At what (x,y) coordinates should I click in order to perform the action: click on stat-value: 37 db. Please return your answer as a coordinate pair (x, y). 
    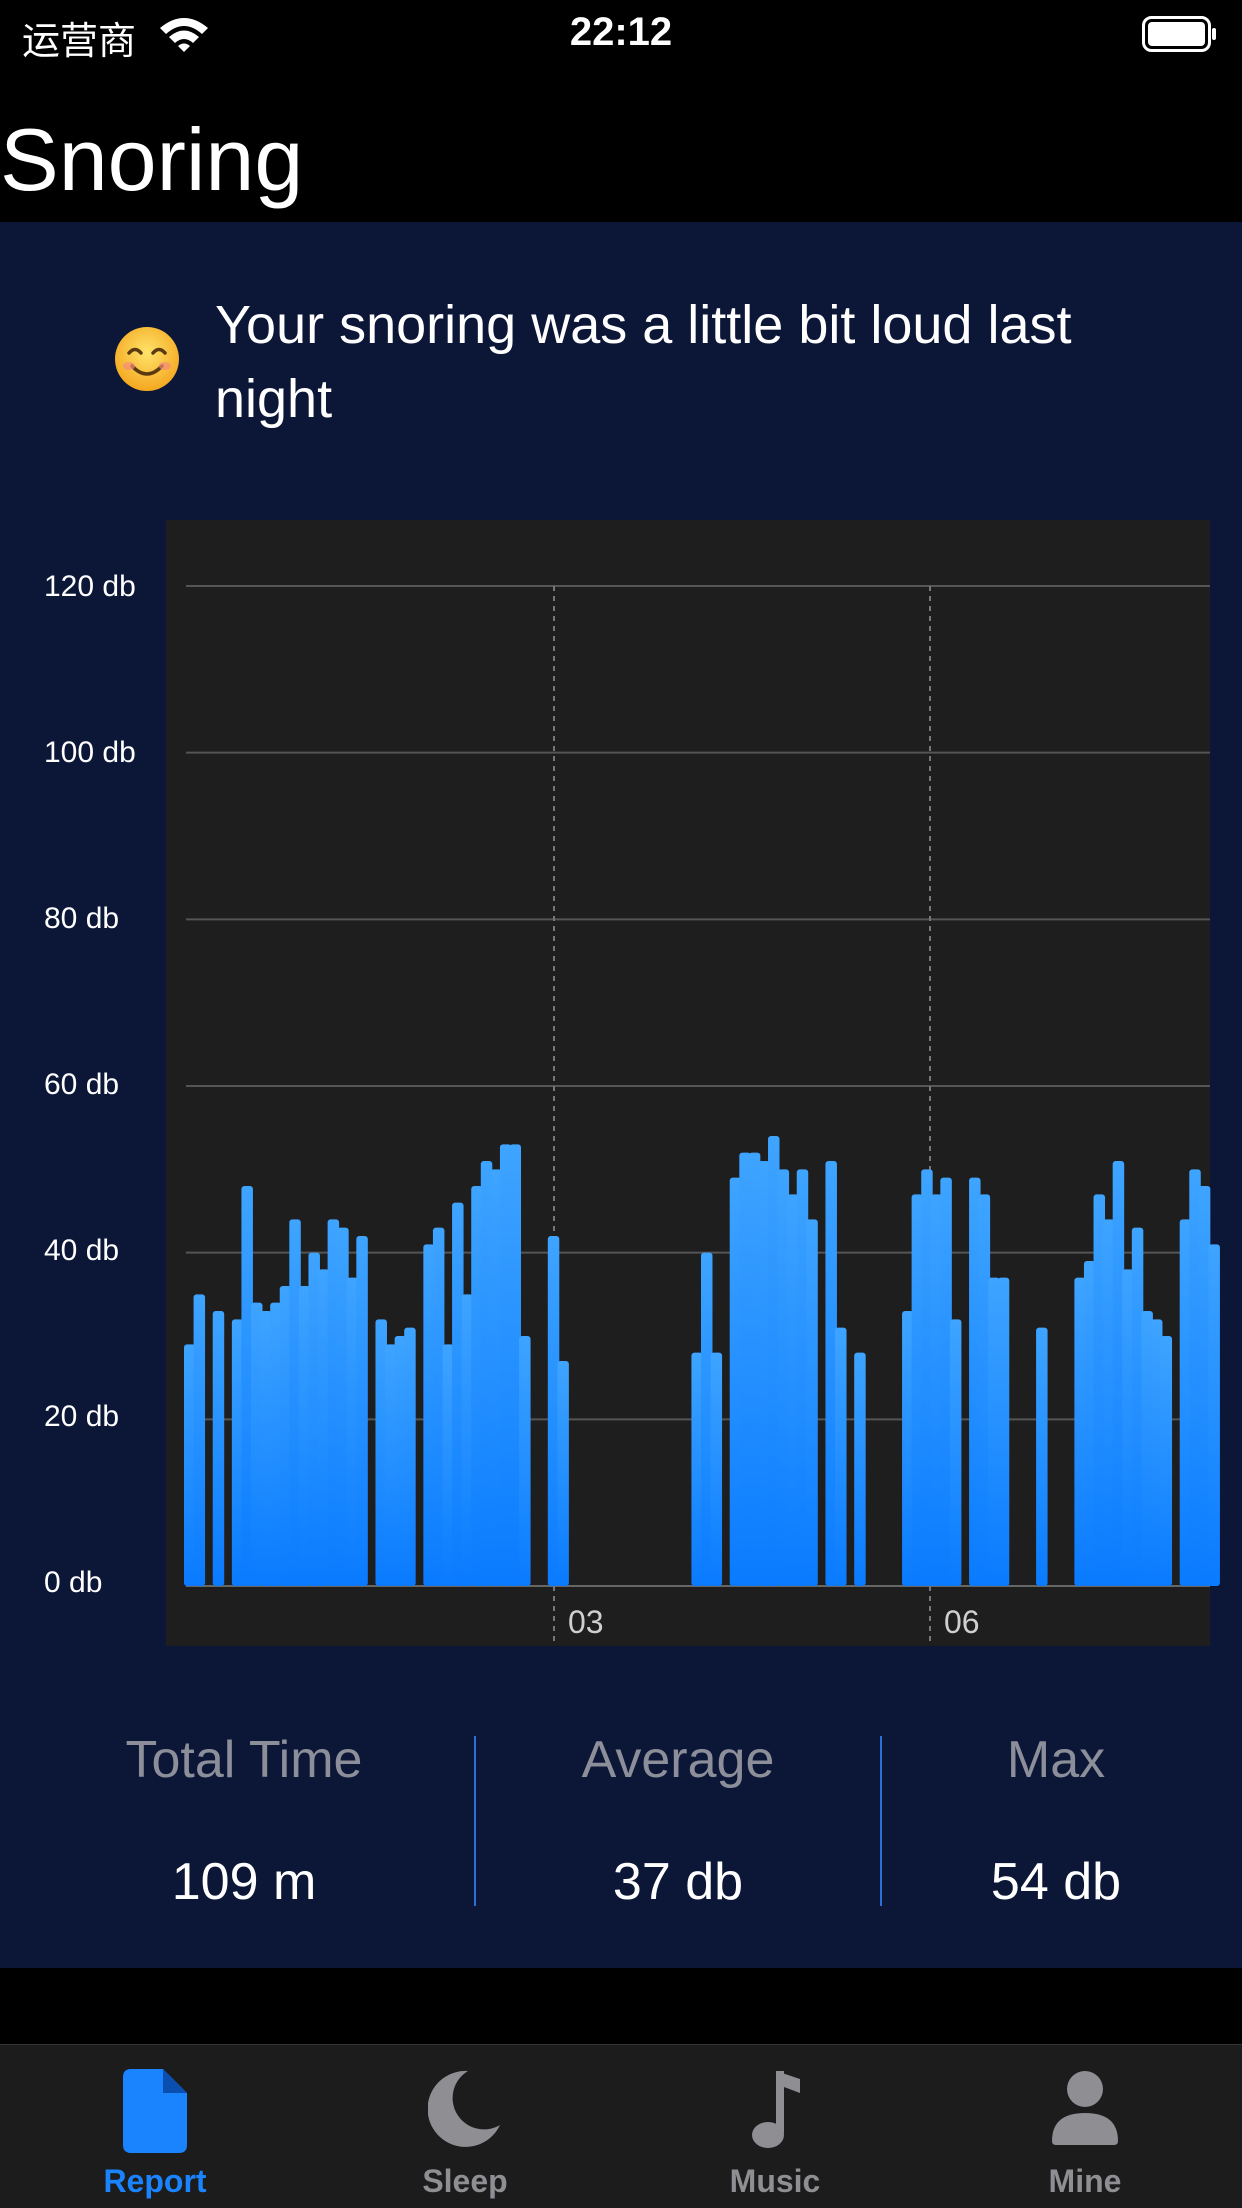
    Looking at the image, I should click on (678, 1882).